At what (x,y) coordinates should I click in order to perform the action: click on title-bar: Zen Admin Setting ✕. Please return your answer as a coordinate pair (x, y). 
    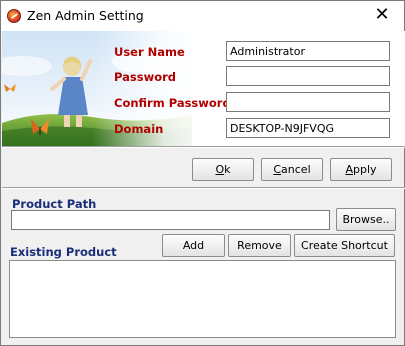
    Looking at the image, I should click on (202, 16).